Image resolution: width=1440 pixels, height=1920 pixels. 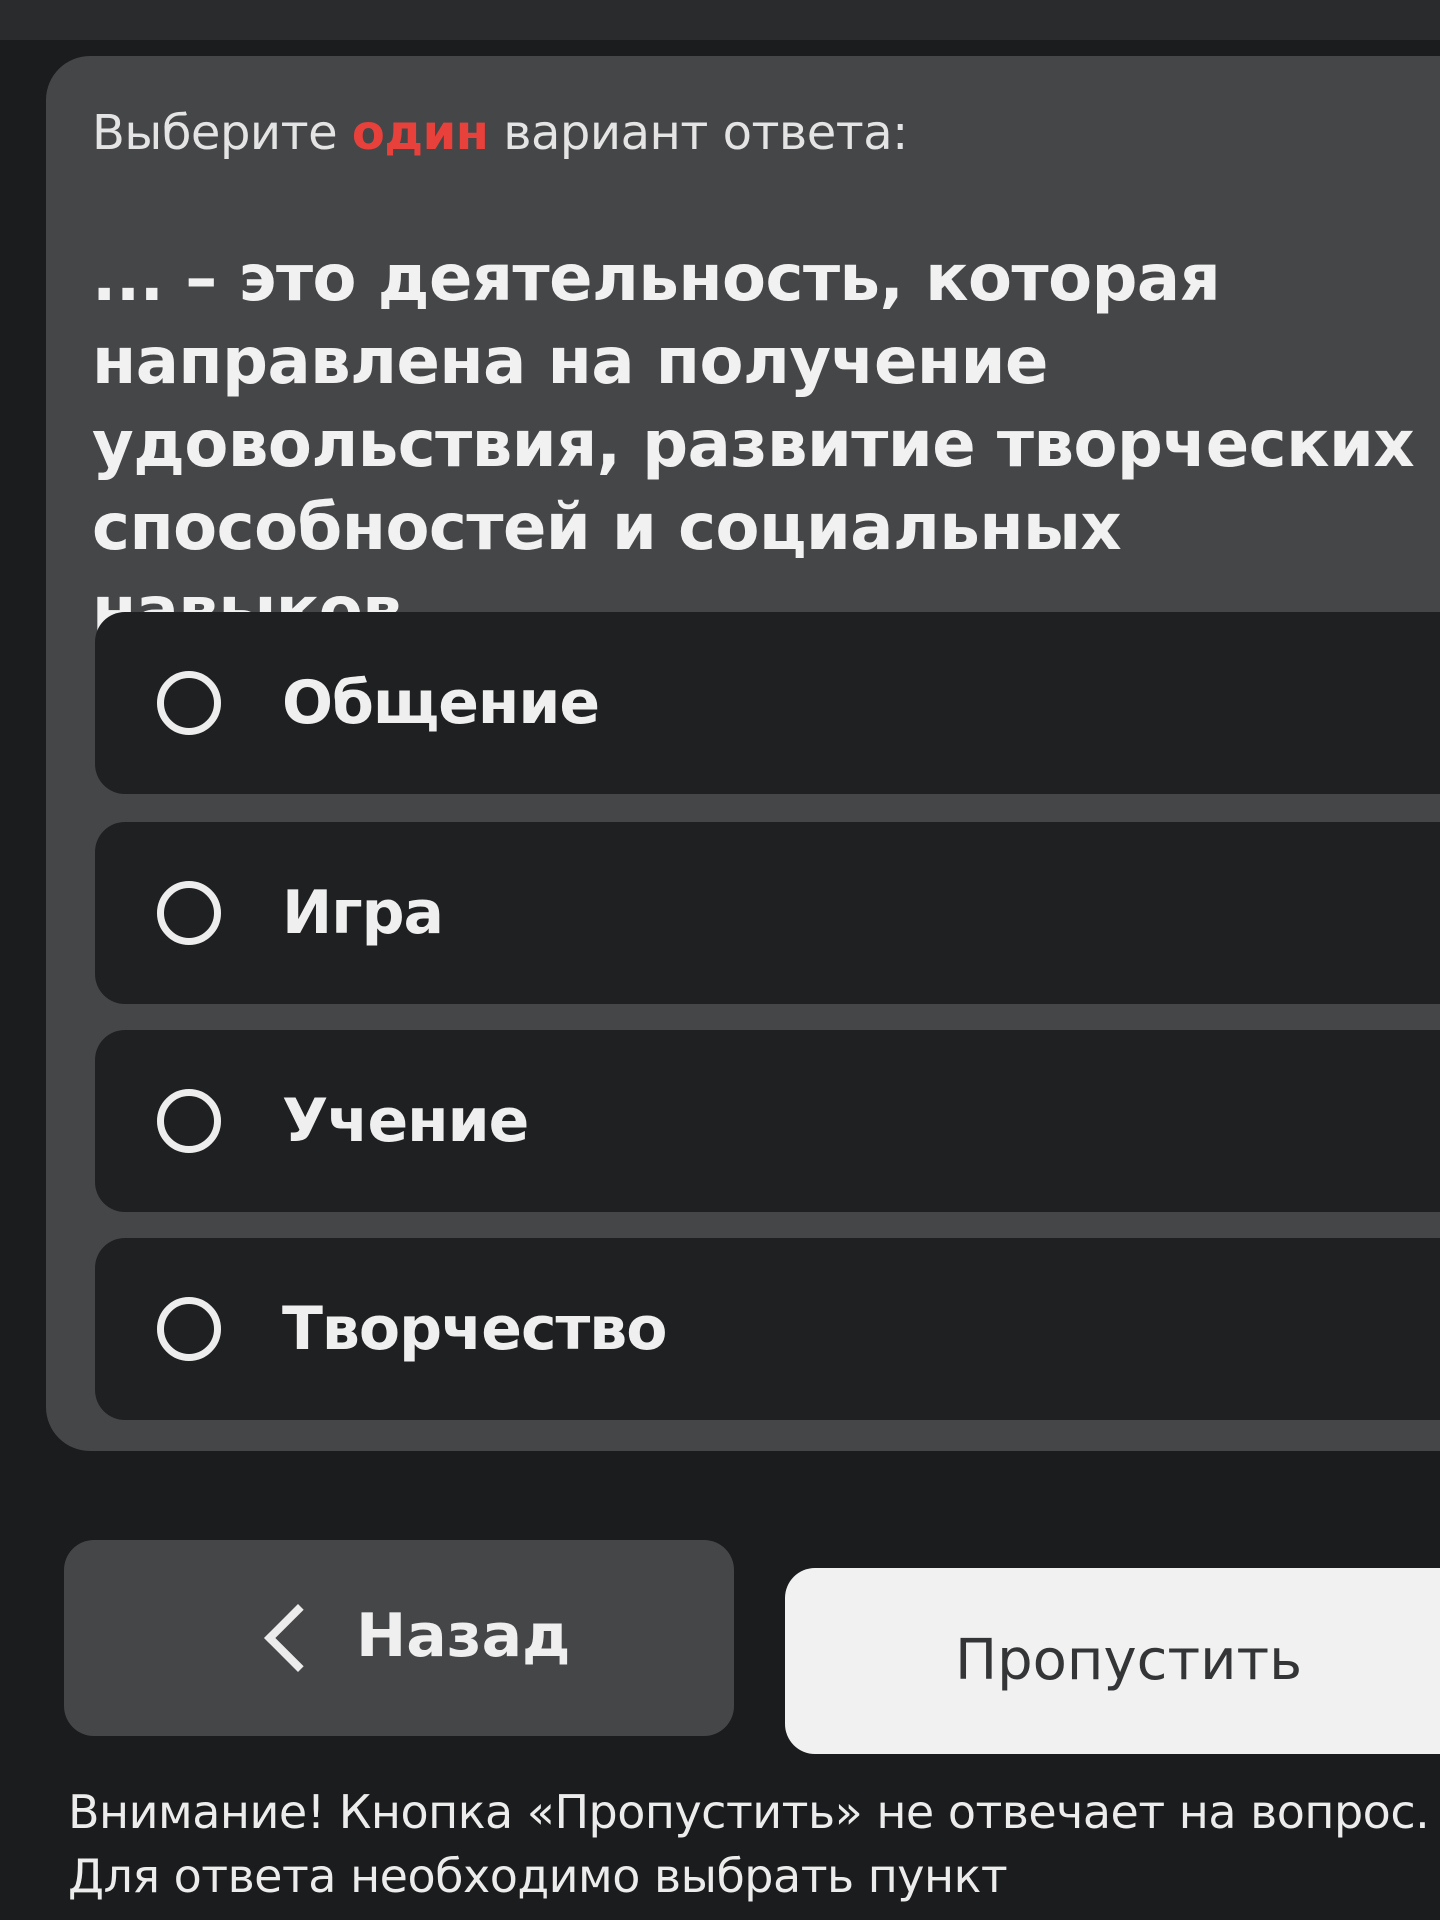 What do you see at coordinates (1129, 1660) in the screenshot?
I see `skip-button-label: Пропустить` at bounding box center [1129, 1660].